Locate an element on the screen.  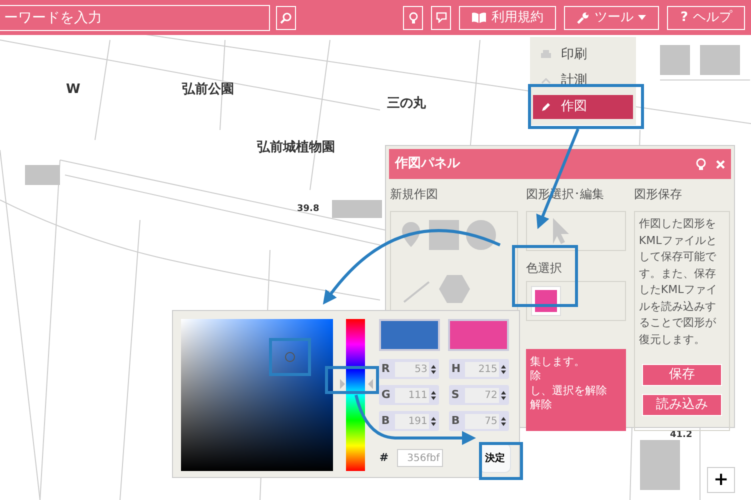
help-text: し、選択を解除 is located at coordinates (569, 391).